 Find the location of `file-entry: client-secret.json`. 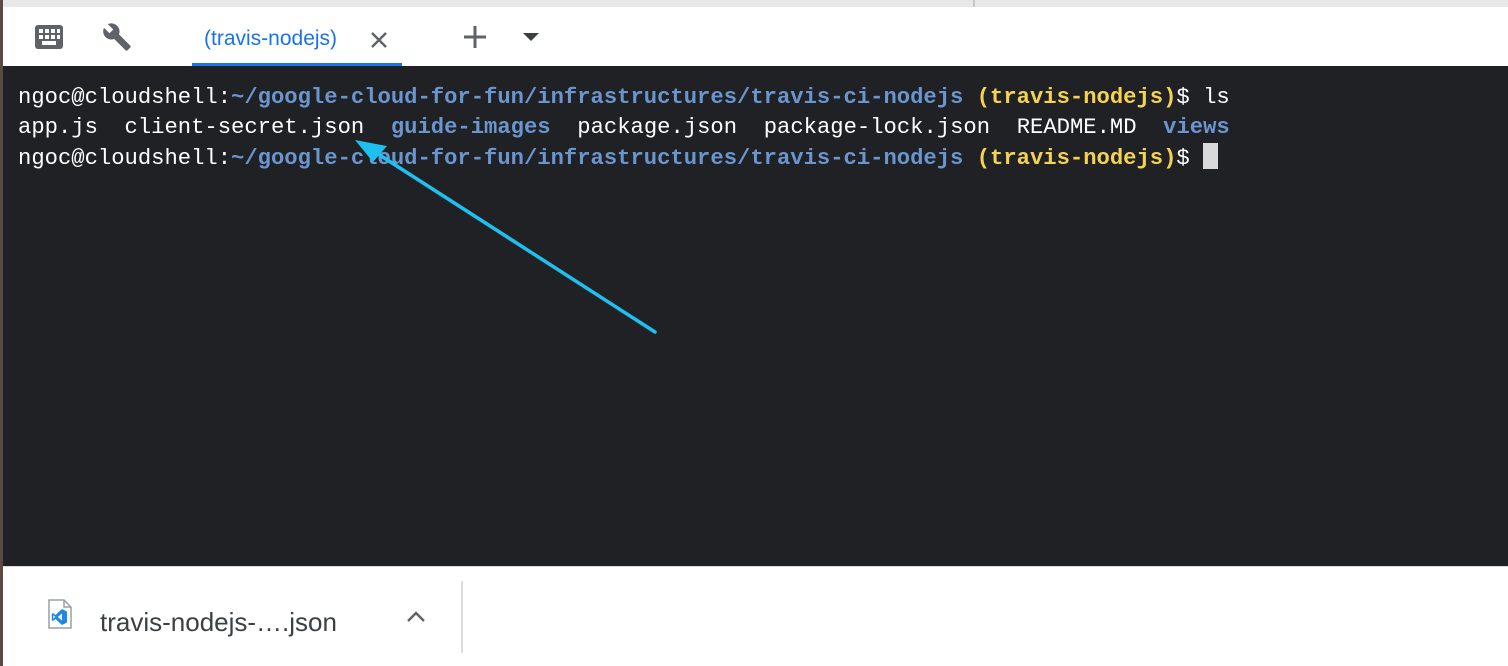

file-entry: client-secret.json is located at coordinates (244, 127).